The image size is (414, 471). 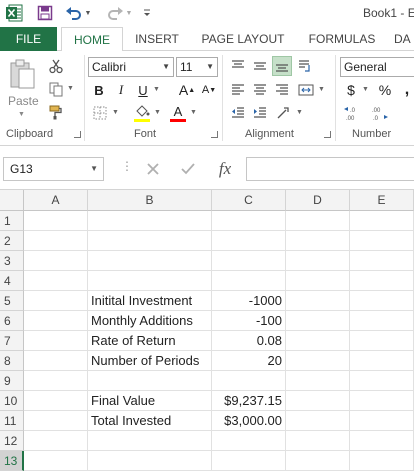 I want to click on cell-d3, so click(x=318, y=261).